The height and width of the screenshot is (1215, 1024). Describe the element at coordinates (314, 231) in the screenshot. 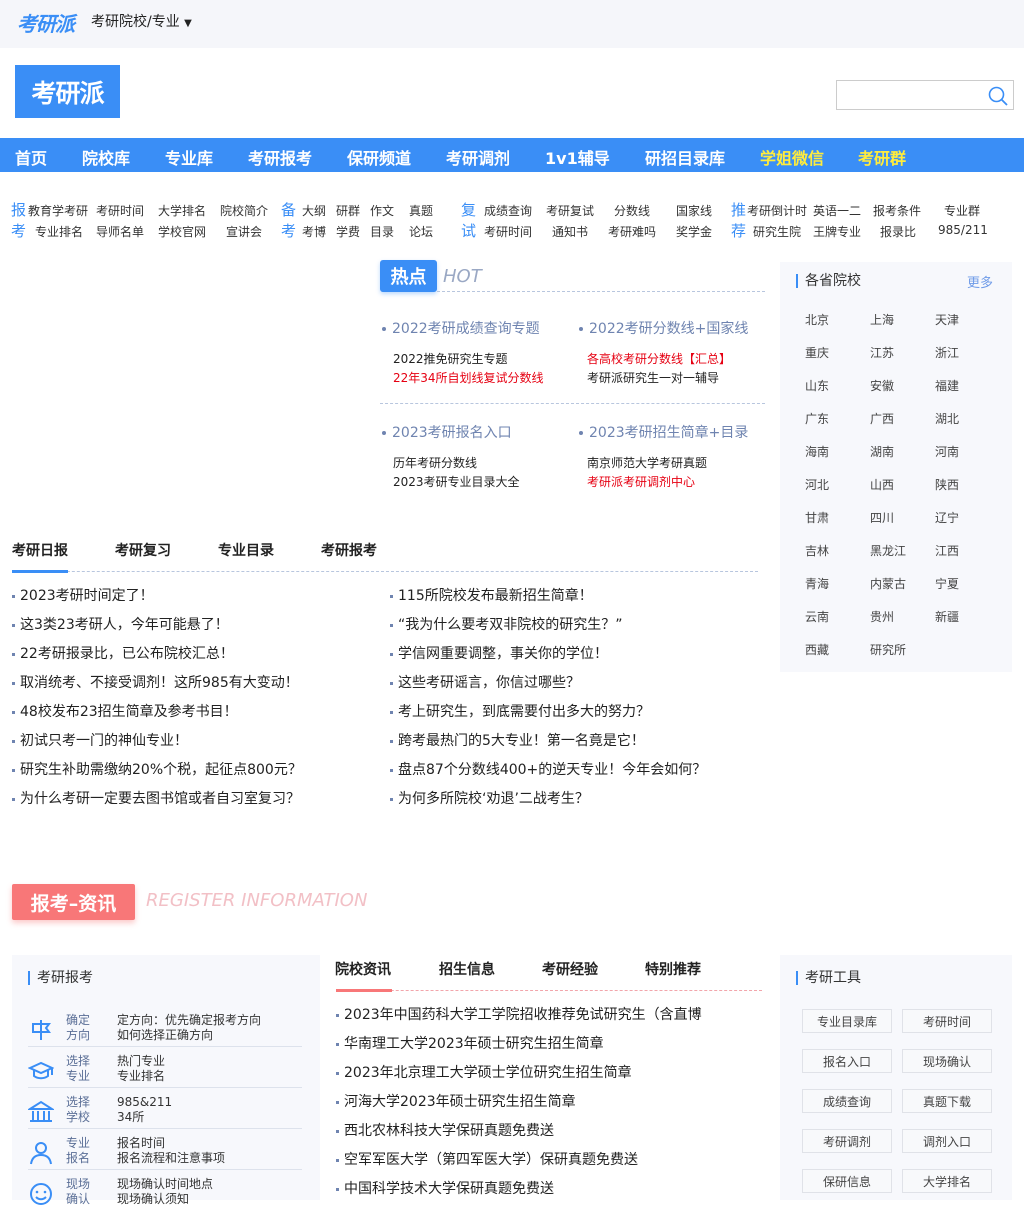

I see `quick-link: 考博` at that location.